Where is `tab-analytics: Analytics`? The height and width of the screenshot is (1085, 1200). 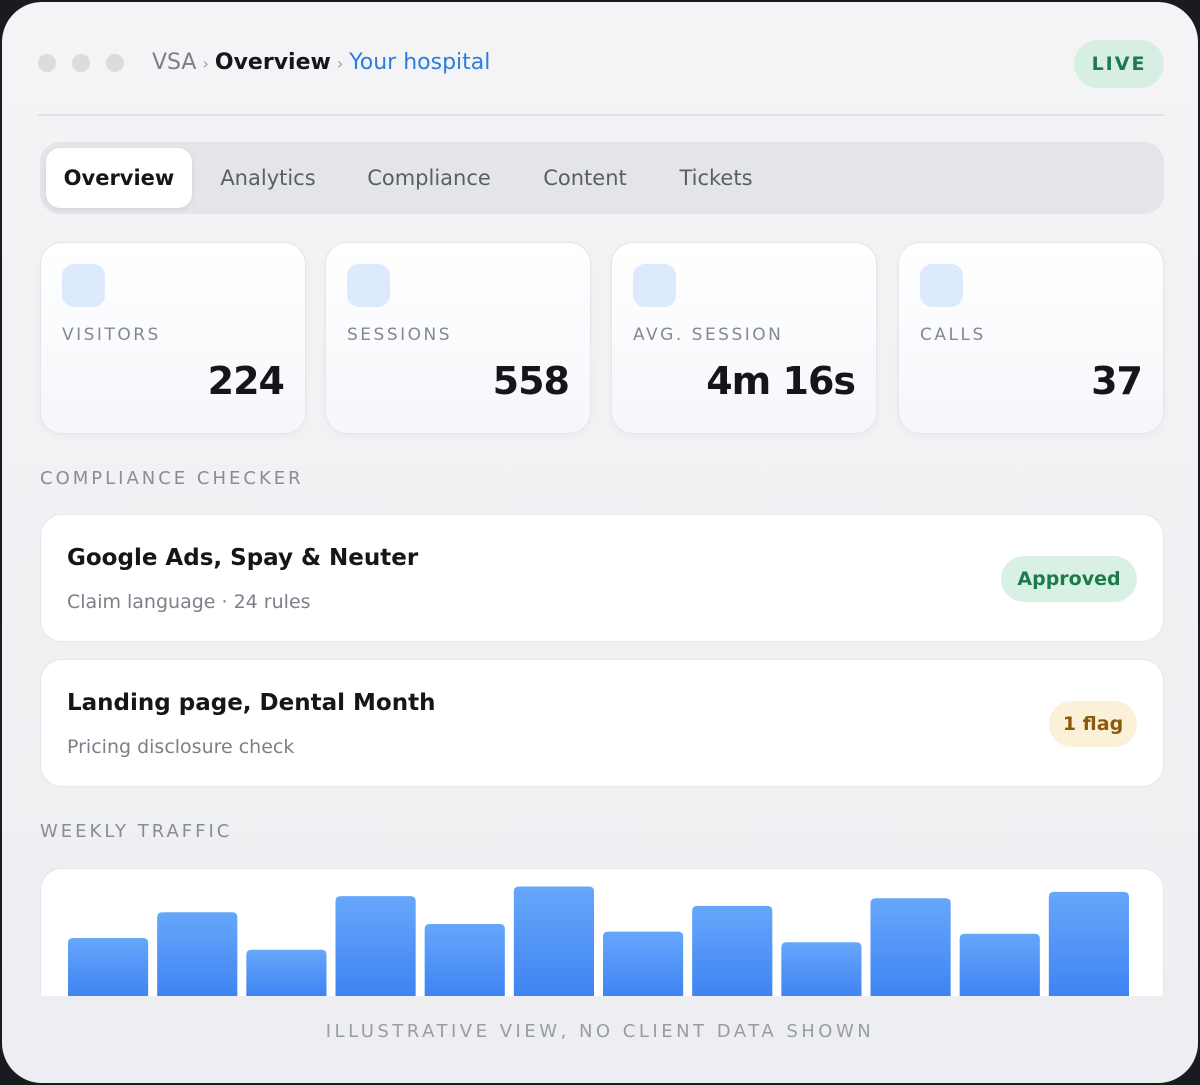
tab-analytics: Analytics is located at coordinates (268, 178).